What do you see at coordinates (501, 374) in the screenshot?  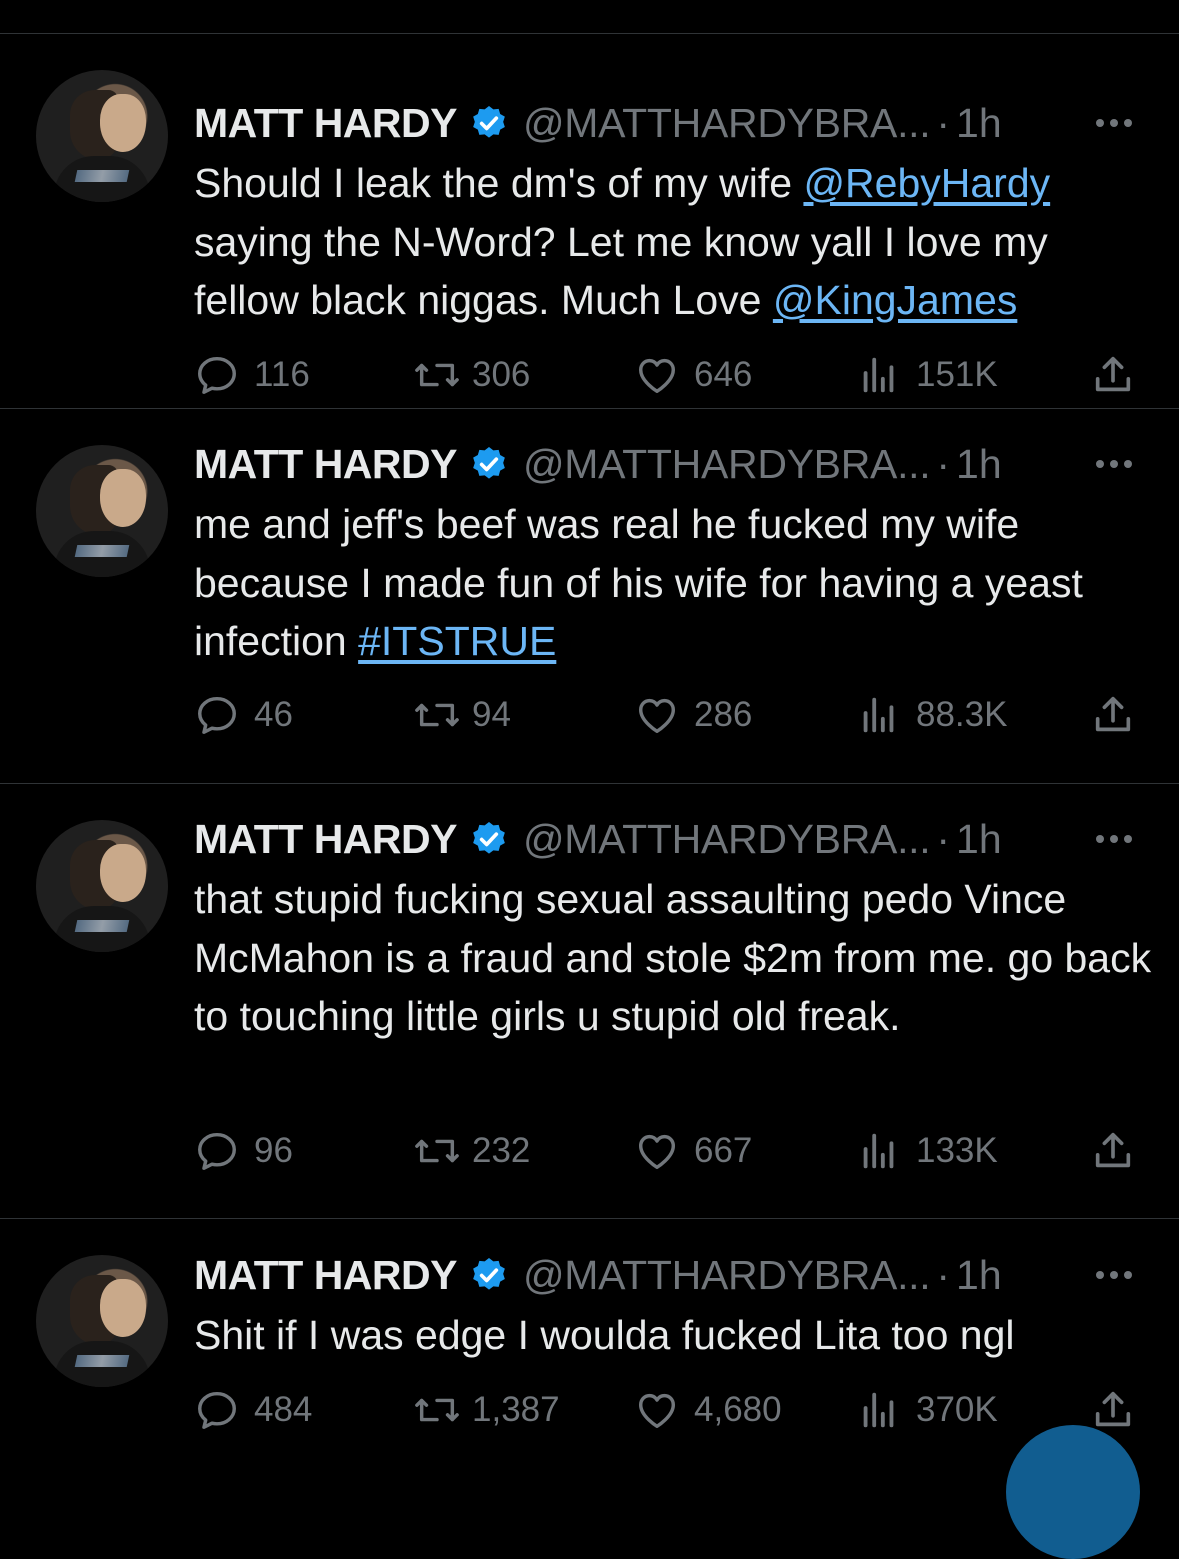 I see `repost-count: 306` at bounding box center [501, 374].